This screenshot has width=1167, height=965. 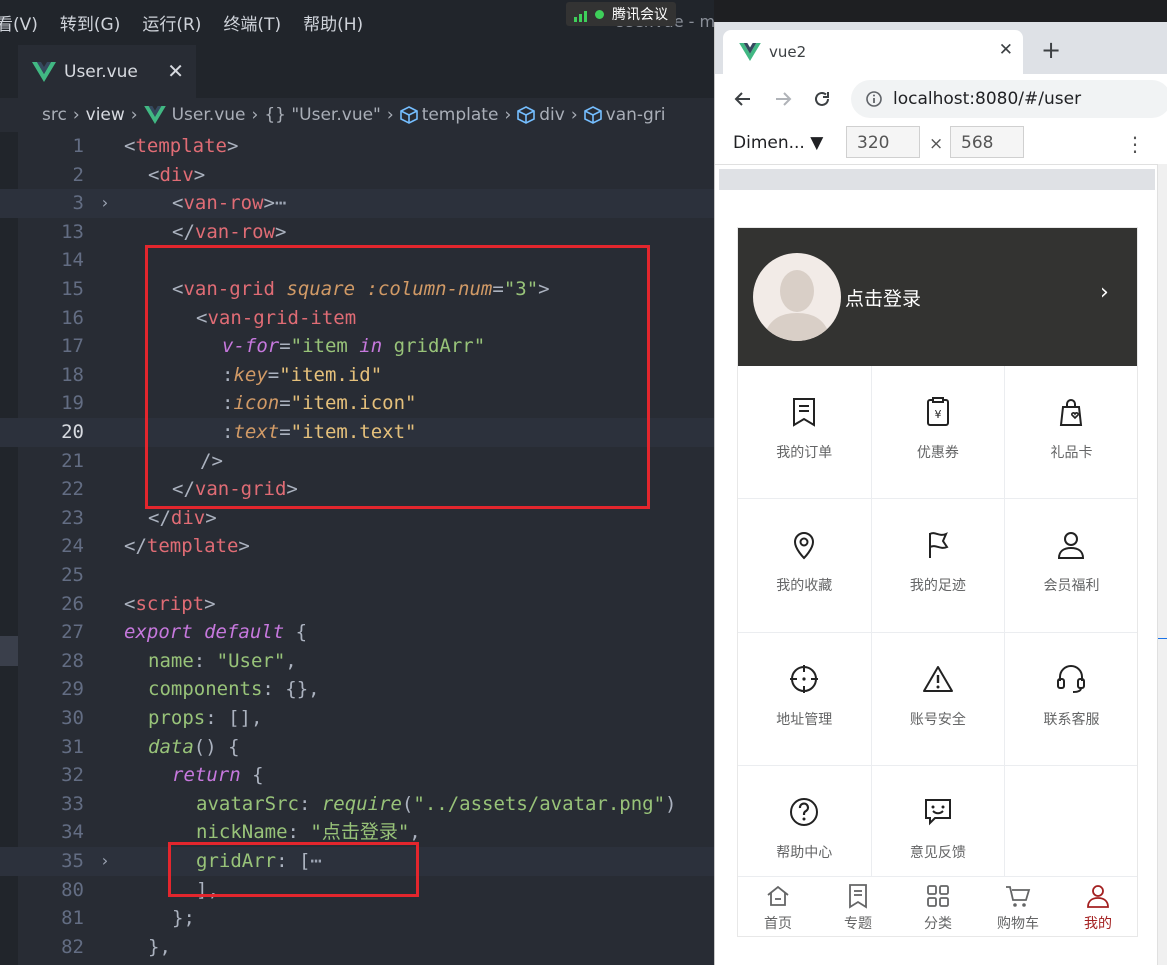 What do you see at coordinates (357, 661) in the screenshot?
I see `code-line: 28 name: "User",` at bounding box center [357, 661].